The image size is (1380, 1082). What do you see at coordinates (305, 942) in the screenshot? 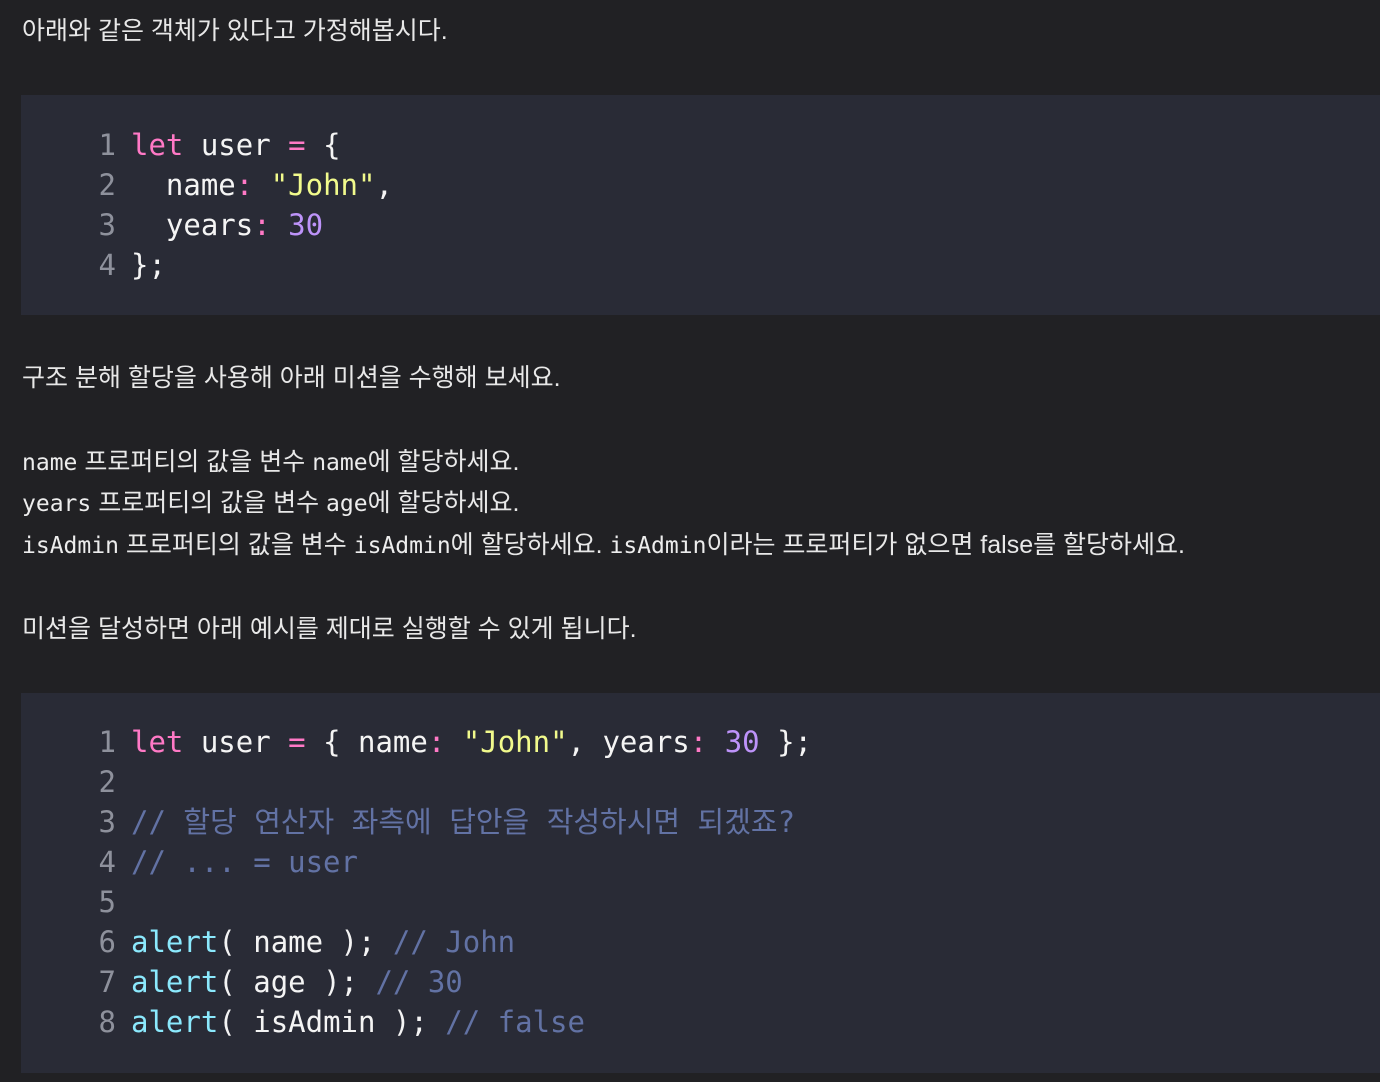
I see `code-token: ( name );` at bounding box center [305, 942].